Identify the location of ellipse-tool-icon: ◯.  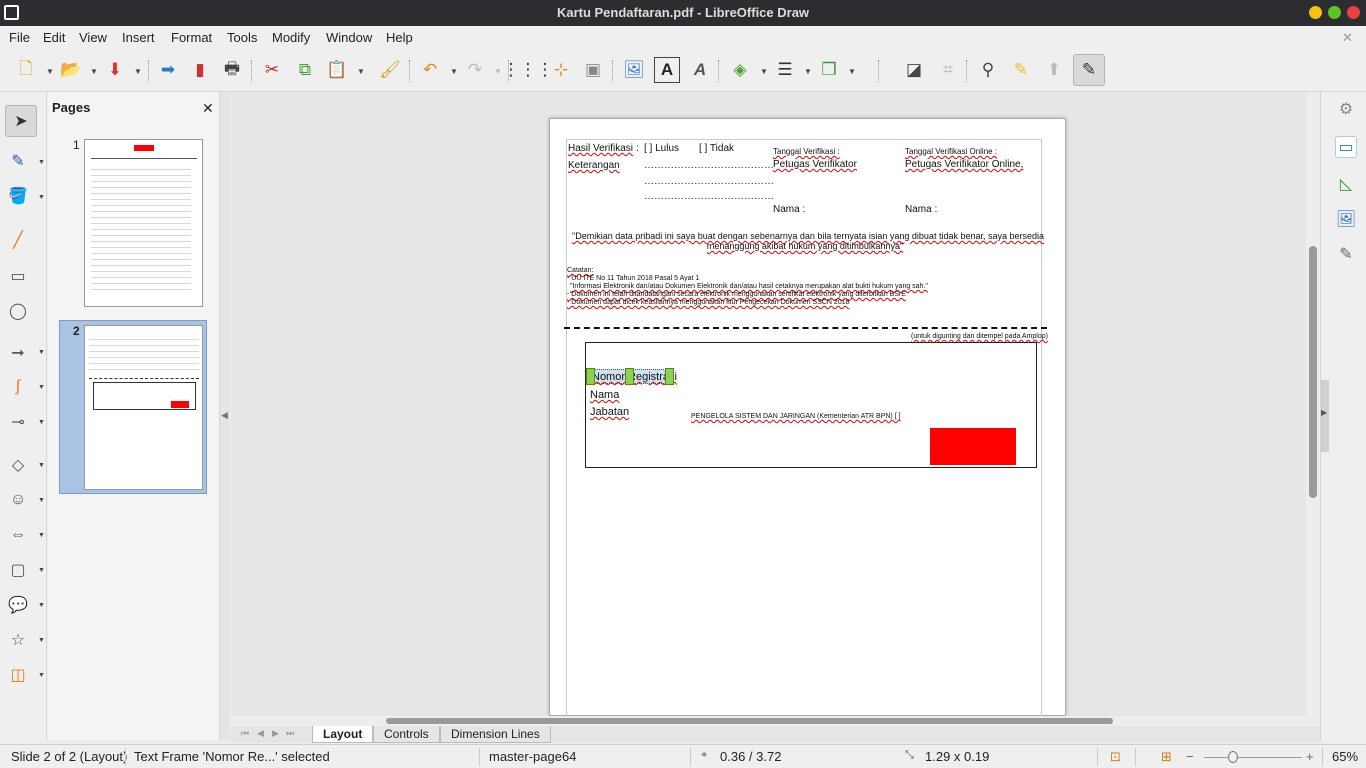
(18, 311).